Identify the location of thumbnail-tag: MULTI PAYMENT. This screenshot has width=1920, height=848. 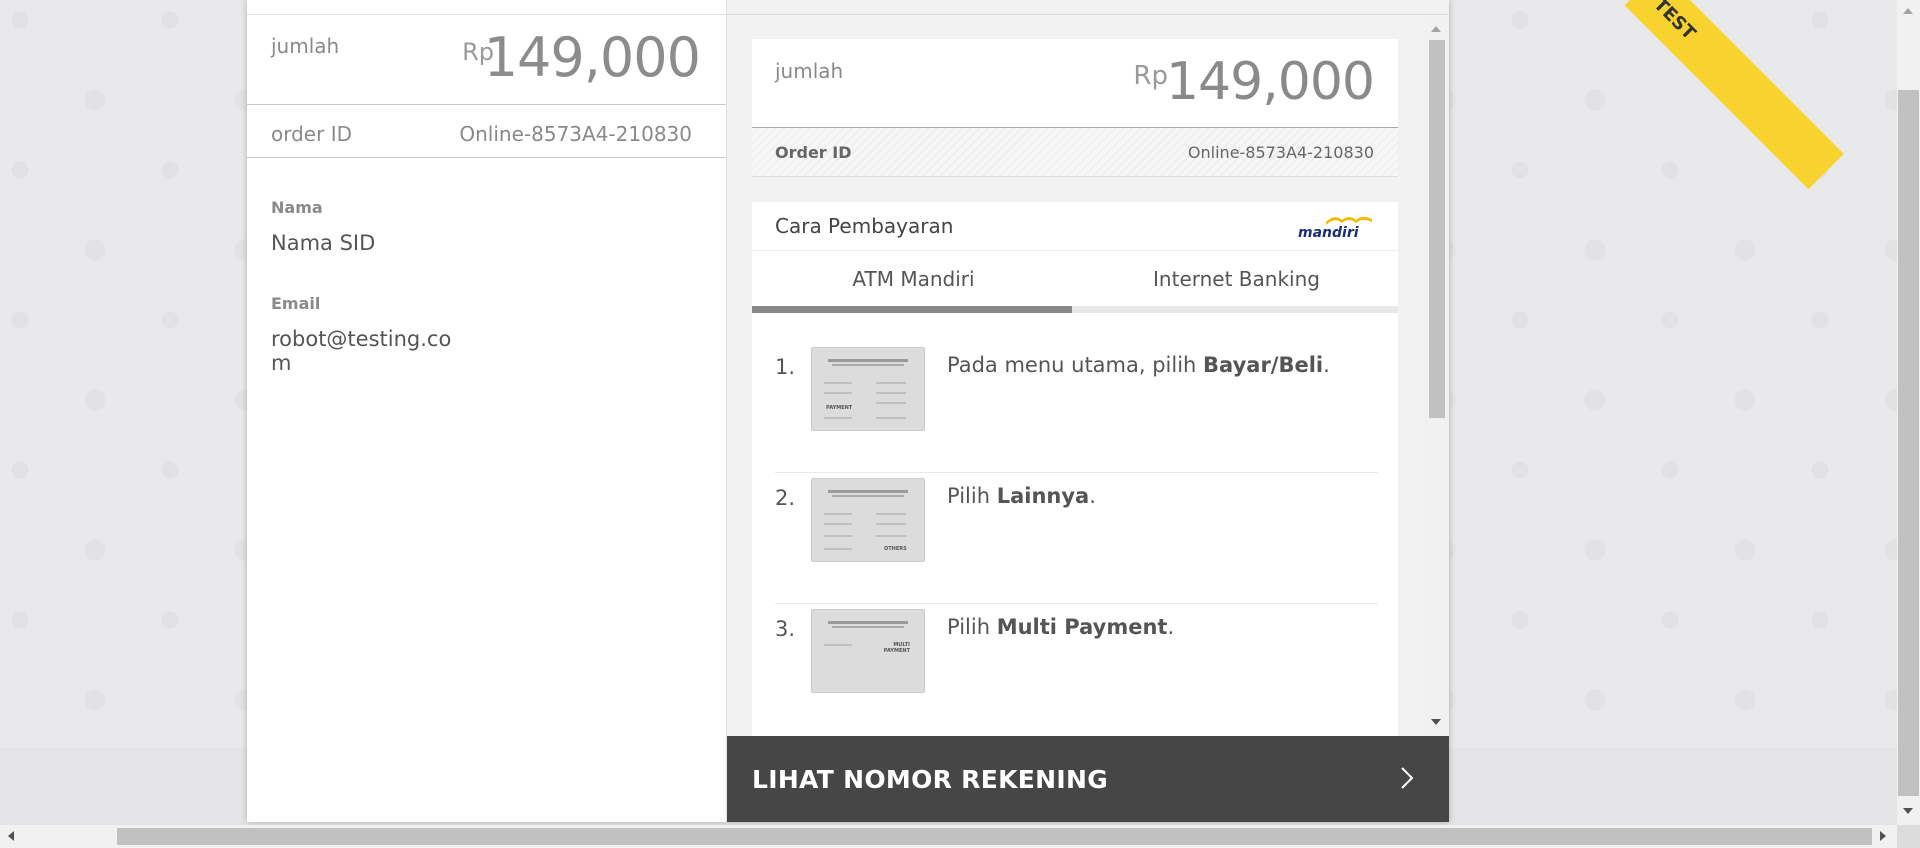
(896, 648).